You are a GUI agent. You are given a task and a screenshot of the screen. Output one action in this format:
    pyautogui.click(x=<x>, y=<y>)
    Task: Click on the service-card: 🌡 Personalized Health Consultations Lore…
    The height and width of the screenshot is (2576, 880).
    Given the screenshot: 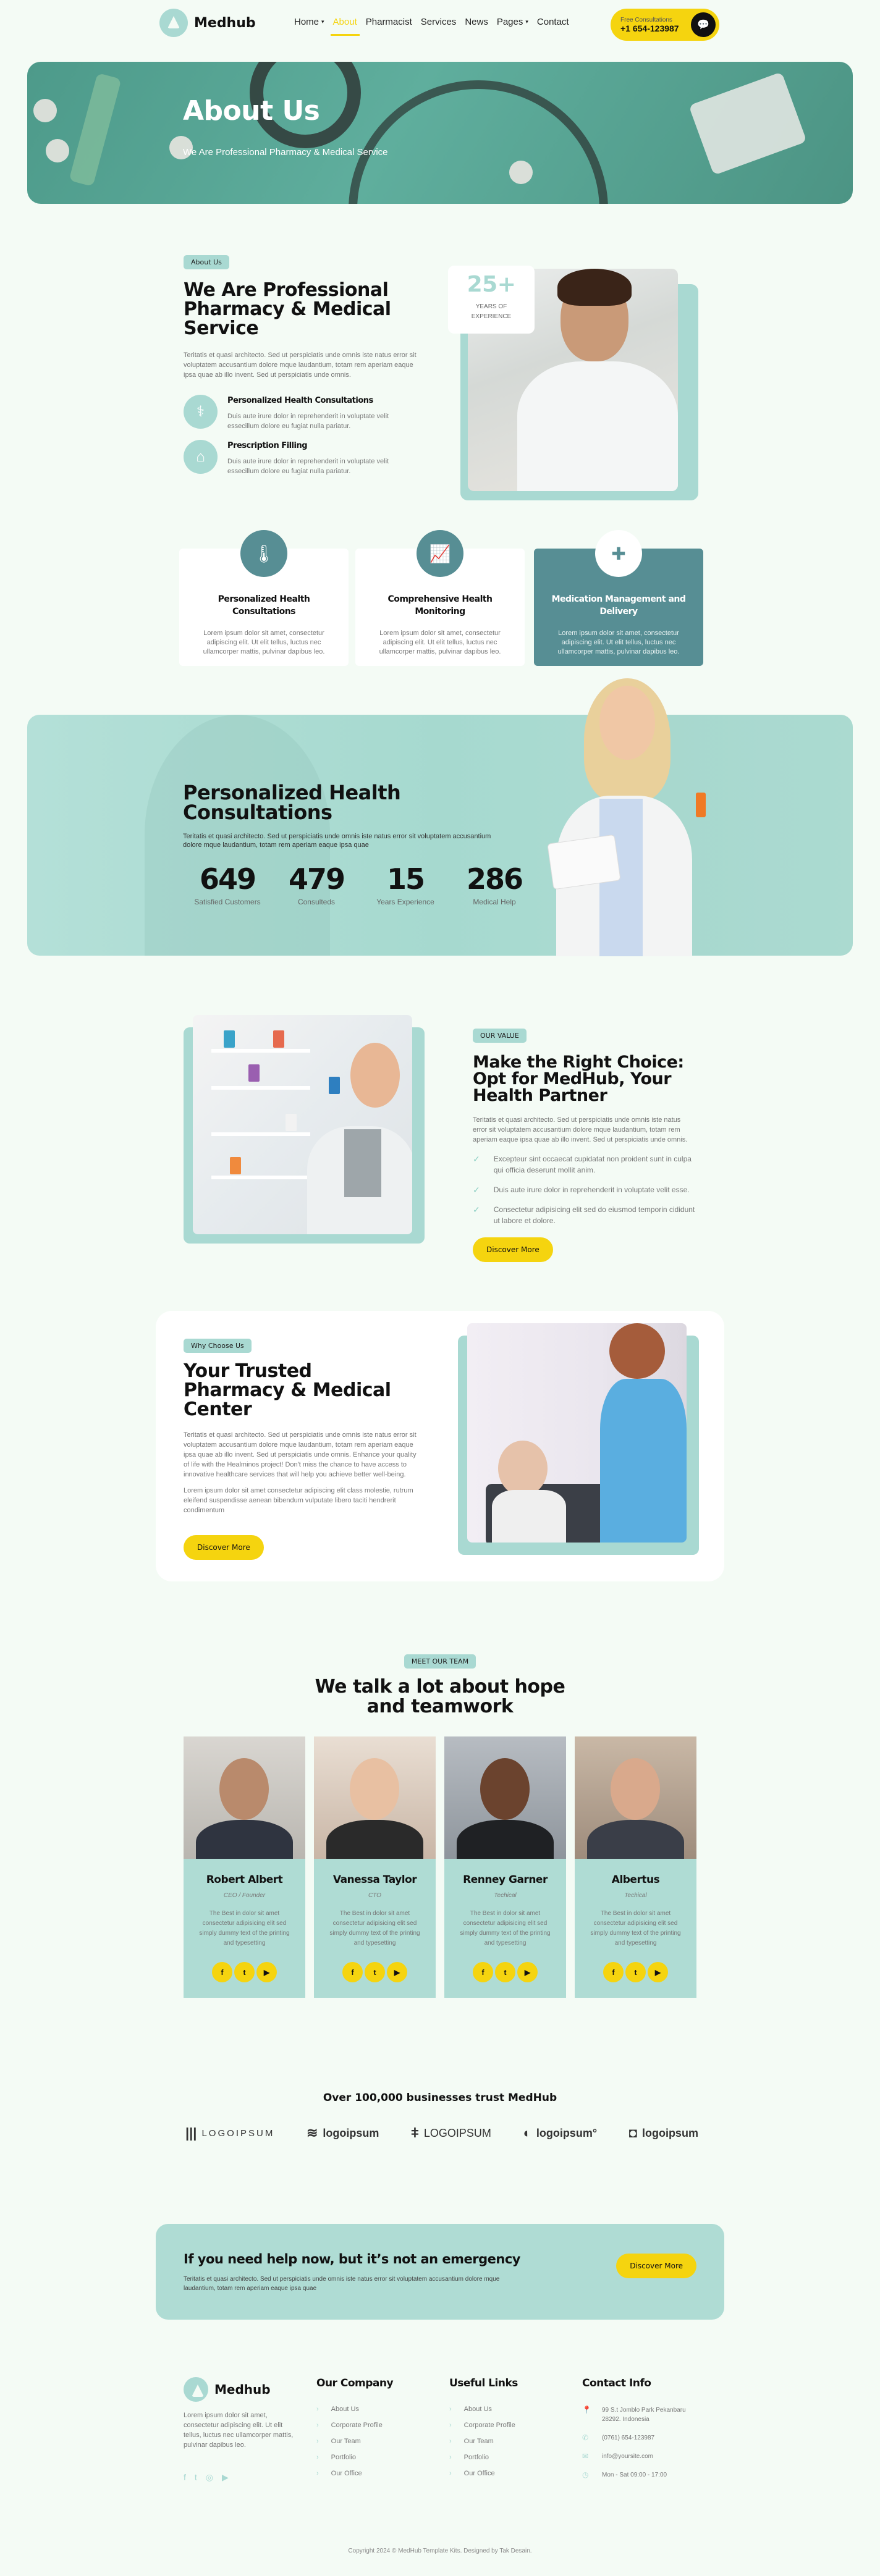 What is the action you would take?
    pyautogui.click(x=264, y=598)
    